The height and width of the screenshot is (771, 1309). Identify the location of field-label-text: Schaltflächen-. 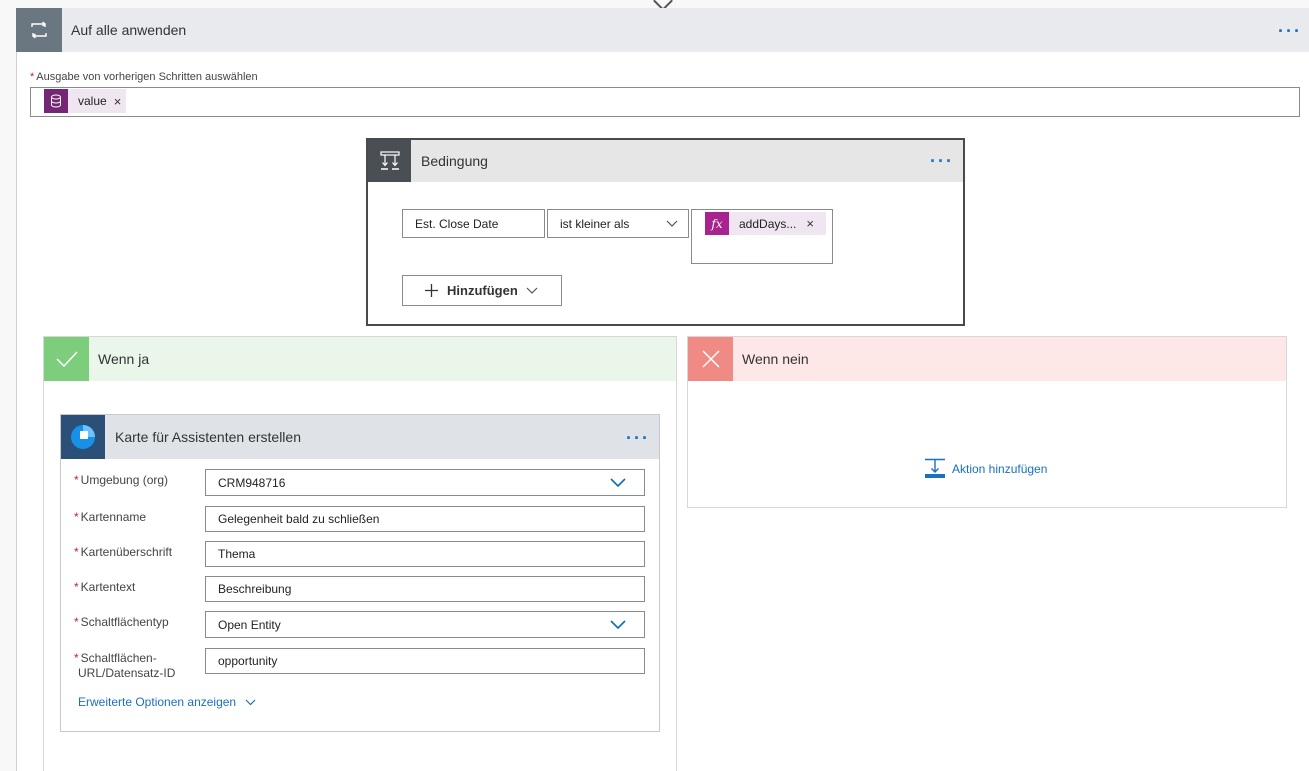
(118, 658).